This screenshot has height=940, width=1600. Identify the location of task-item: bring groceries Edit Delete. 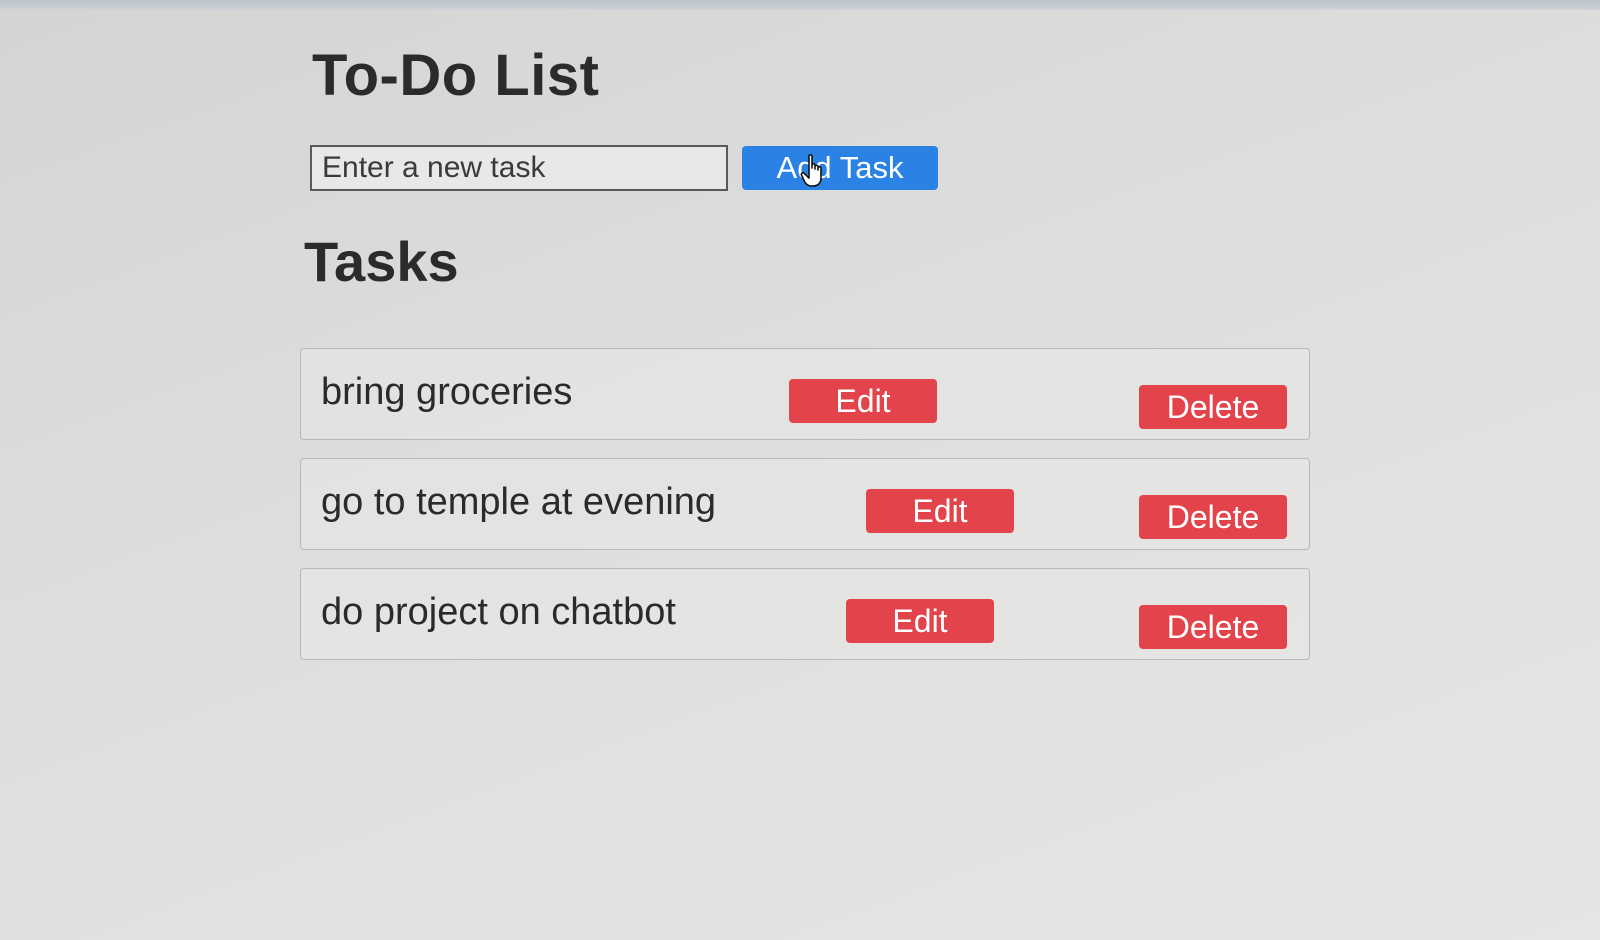
(805, 394).